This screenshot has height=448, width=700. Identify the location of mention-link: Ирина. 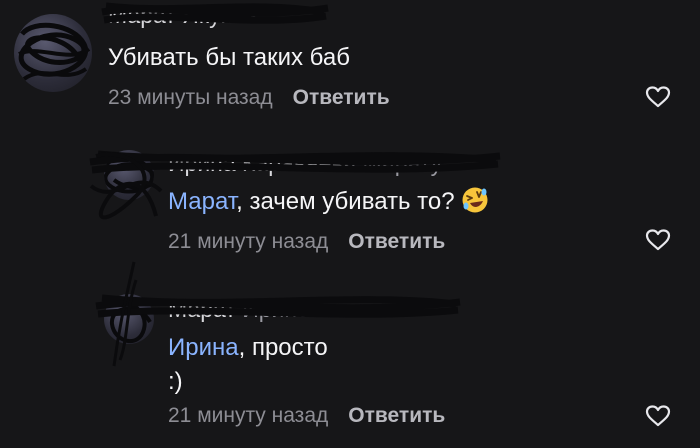
(203, 347).